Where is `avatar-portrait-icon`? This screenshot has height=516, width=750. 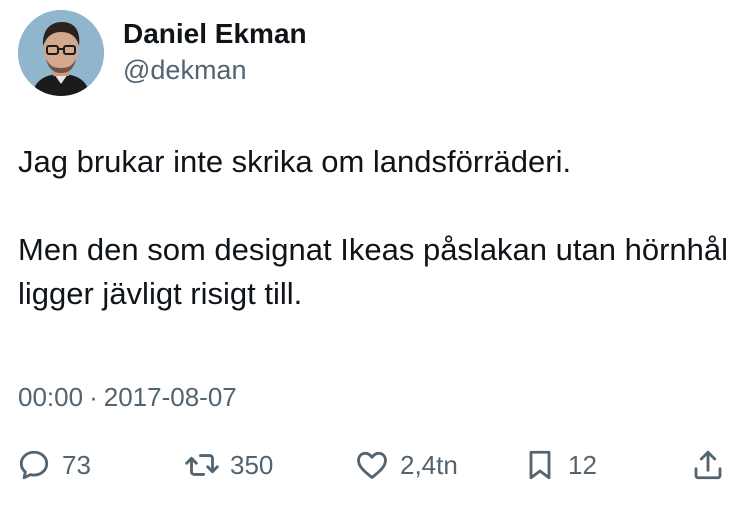
avatar-portrait-icon is located at coordinates (61, 53).